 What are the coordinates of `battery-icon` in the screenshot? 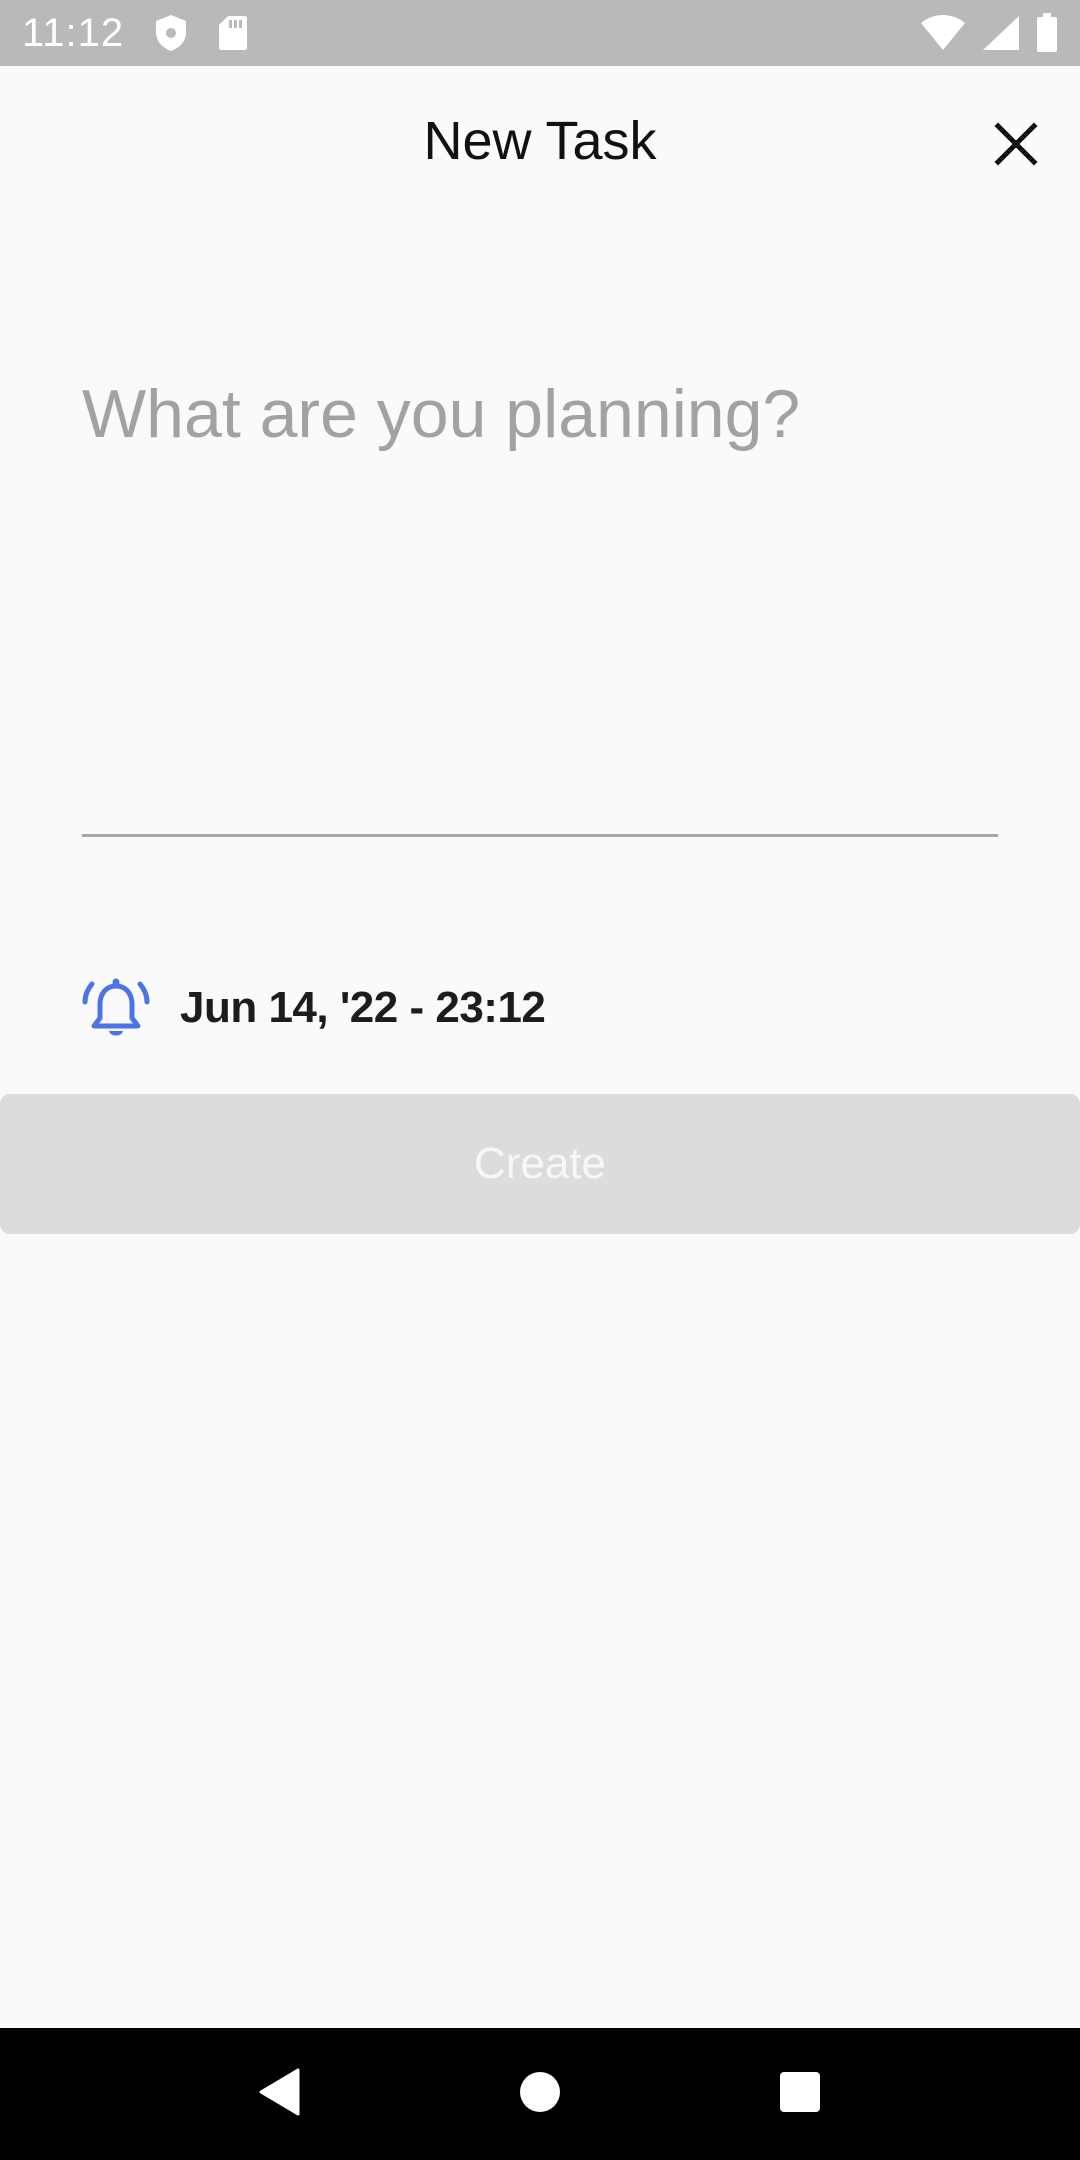 It's located at (1047, 33).